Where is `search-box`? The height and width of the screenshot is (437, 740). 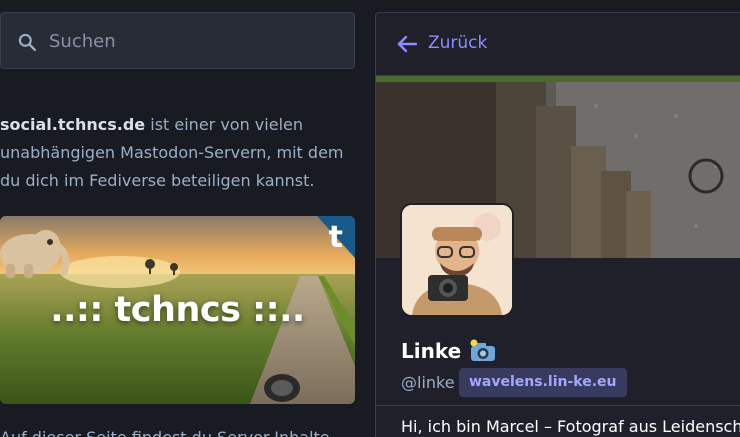
search-box is located at coordinates (177, 40).